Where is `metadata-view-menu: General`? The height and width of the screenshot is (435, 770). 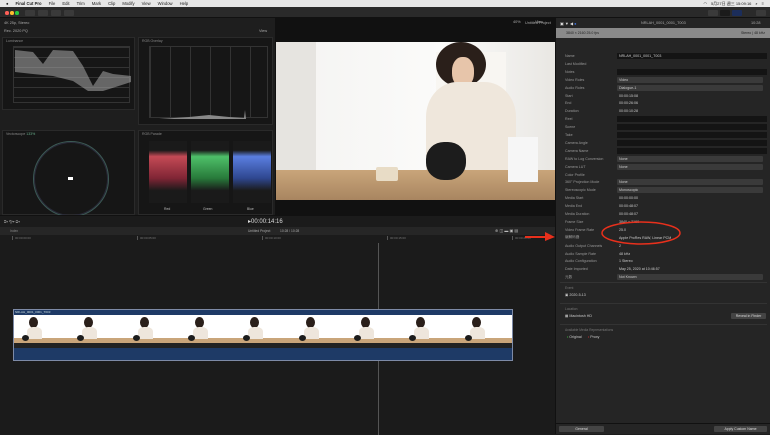 metadata-view-menu: General is located at coordinates (581, 429).